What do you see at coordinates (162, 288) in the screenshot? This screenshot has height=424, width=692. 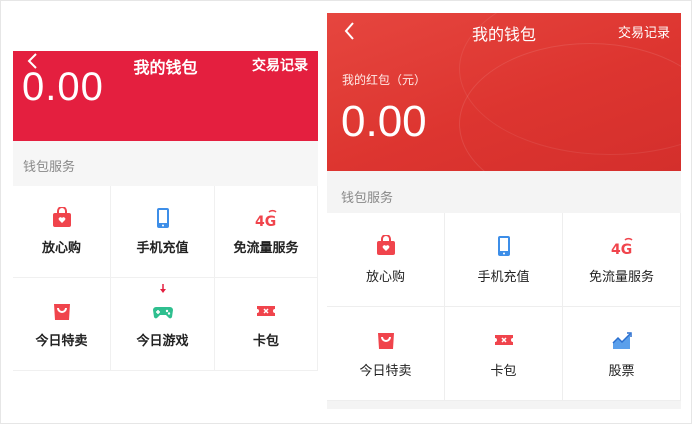 I see `arrow-down-icon` at bounding box center [162, 288].